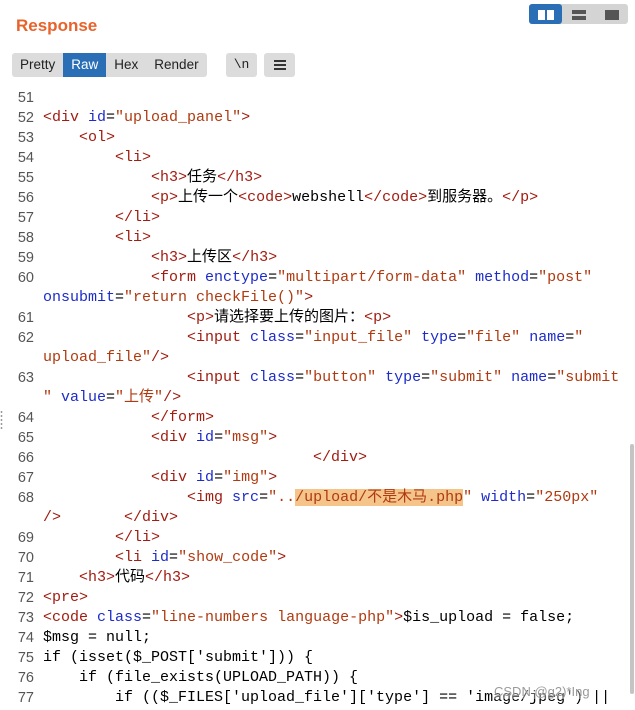 The height and width of the screenshot is (710, 635). I want to click on code-text: " value="上传"/>, so click(112, 397).